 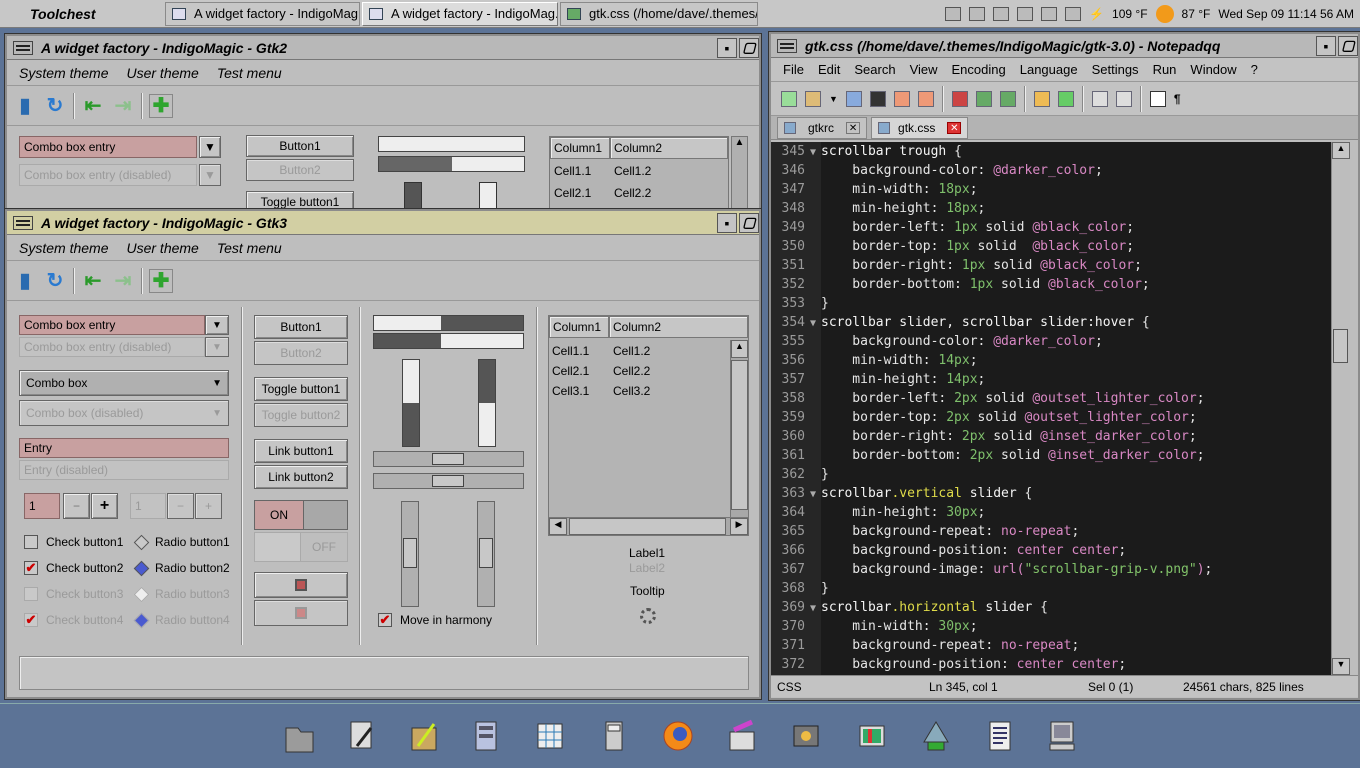 What do you see at coordinates (813, 98) in the screenshot?
I see `open-folder-icon` at bounding box center [813, 98].